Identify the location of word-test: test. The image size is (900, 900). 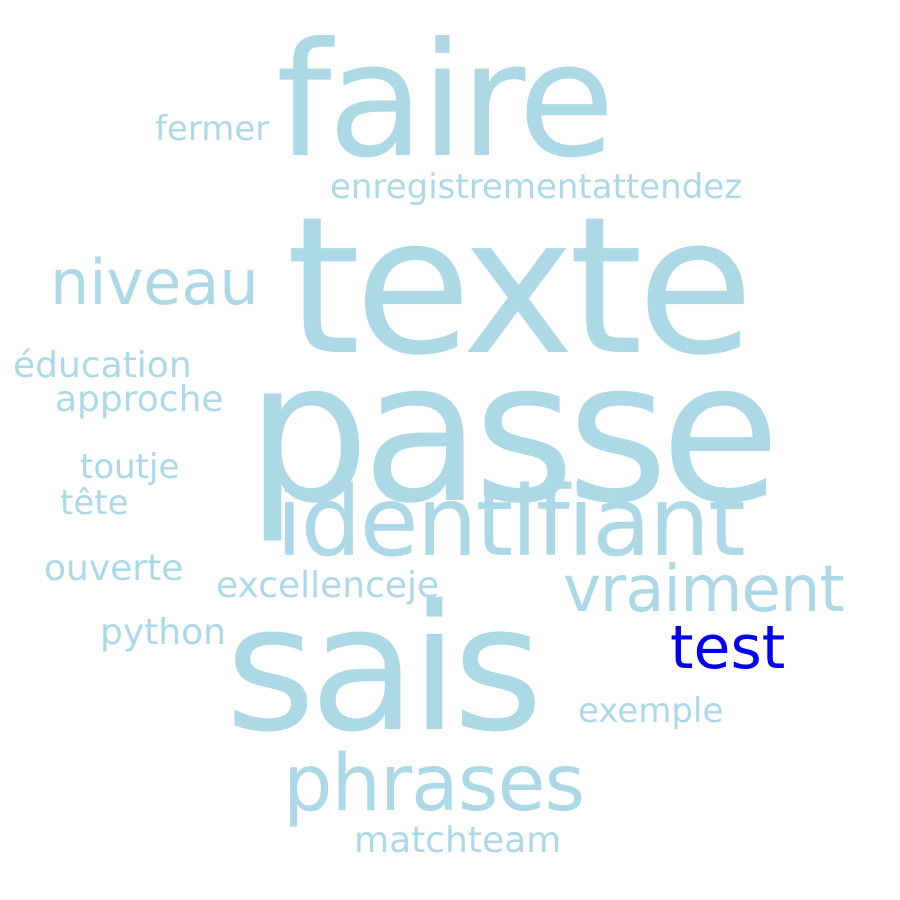
(728, 648).